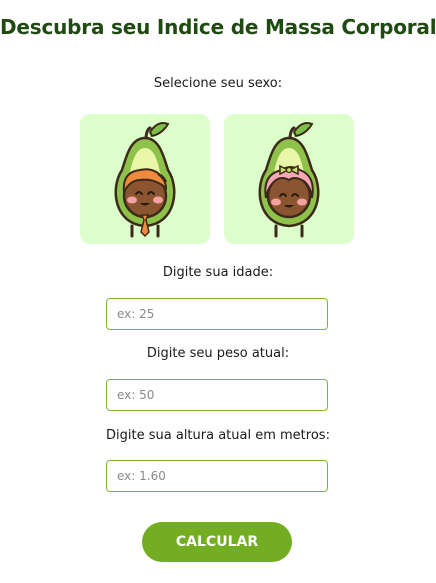 The width and height of the screenshot is (436, 583). I want to click on female-avocado-icon, so click(289, 180).